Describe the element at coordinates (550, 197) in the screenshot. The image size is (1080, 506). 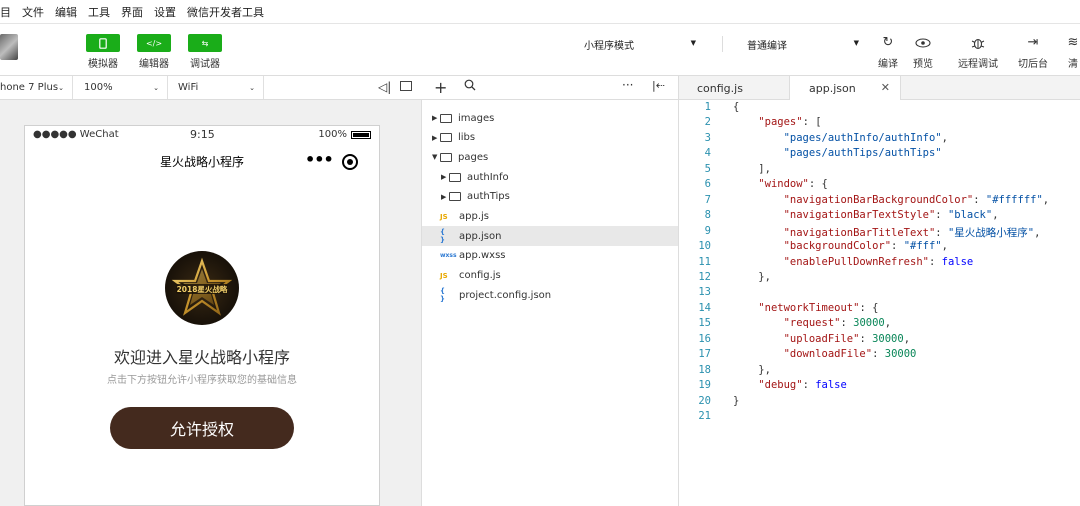
I see `file-tree-item: ▶ authTips` at that location.